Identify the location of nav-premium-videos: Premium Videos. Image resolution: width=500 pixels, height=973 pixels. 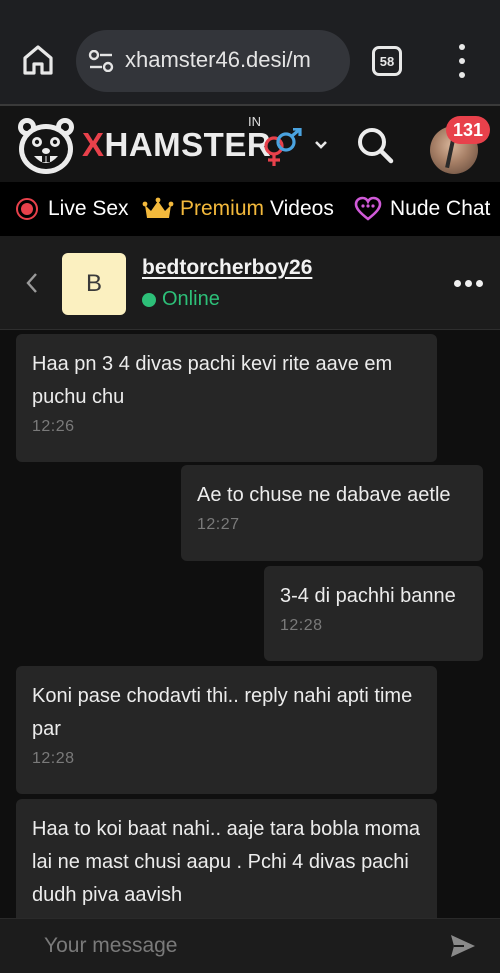
(238, 209).